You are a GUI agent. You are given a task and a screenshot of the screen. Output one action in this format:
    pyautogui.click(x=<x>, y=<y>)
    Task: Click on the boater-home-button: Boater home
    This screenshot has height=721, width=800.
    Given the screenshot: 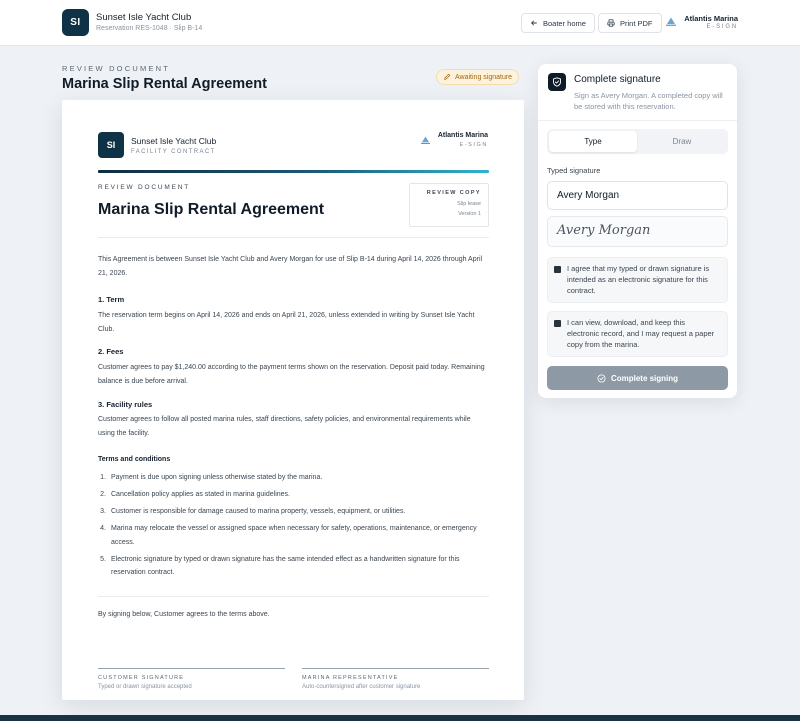 What is the action you would take?
    pyautogui.click(x=558, y=23)
    